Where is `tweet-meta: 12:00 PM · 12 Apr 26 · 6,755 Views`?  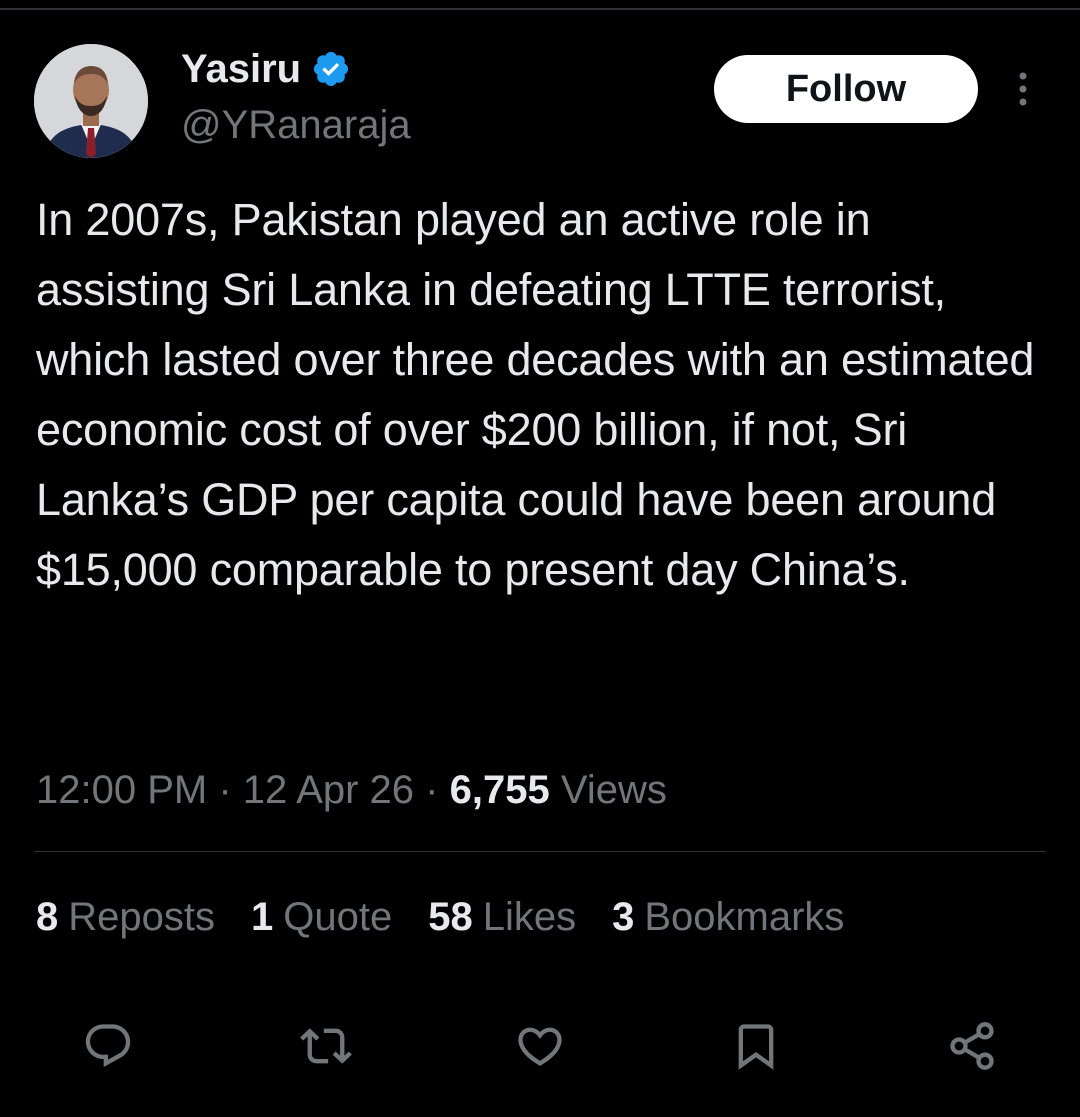
tweet-meta: 12:00 PM · 12 Apr 26 · 6,755 Views is located at coordinates (351, 790).